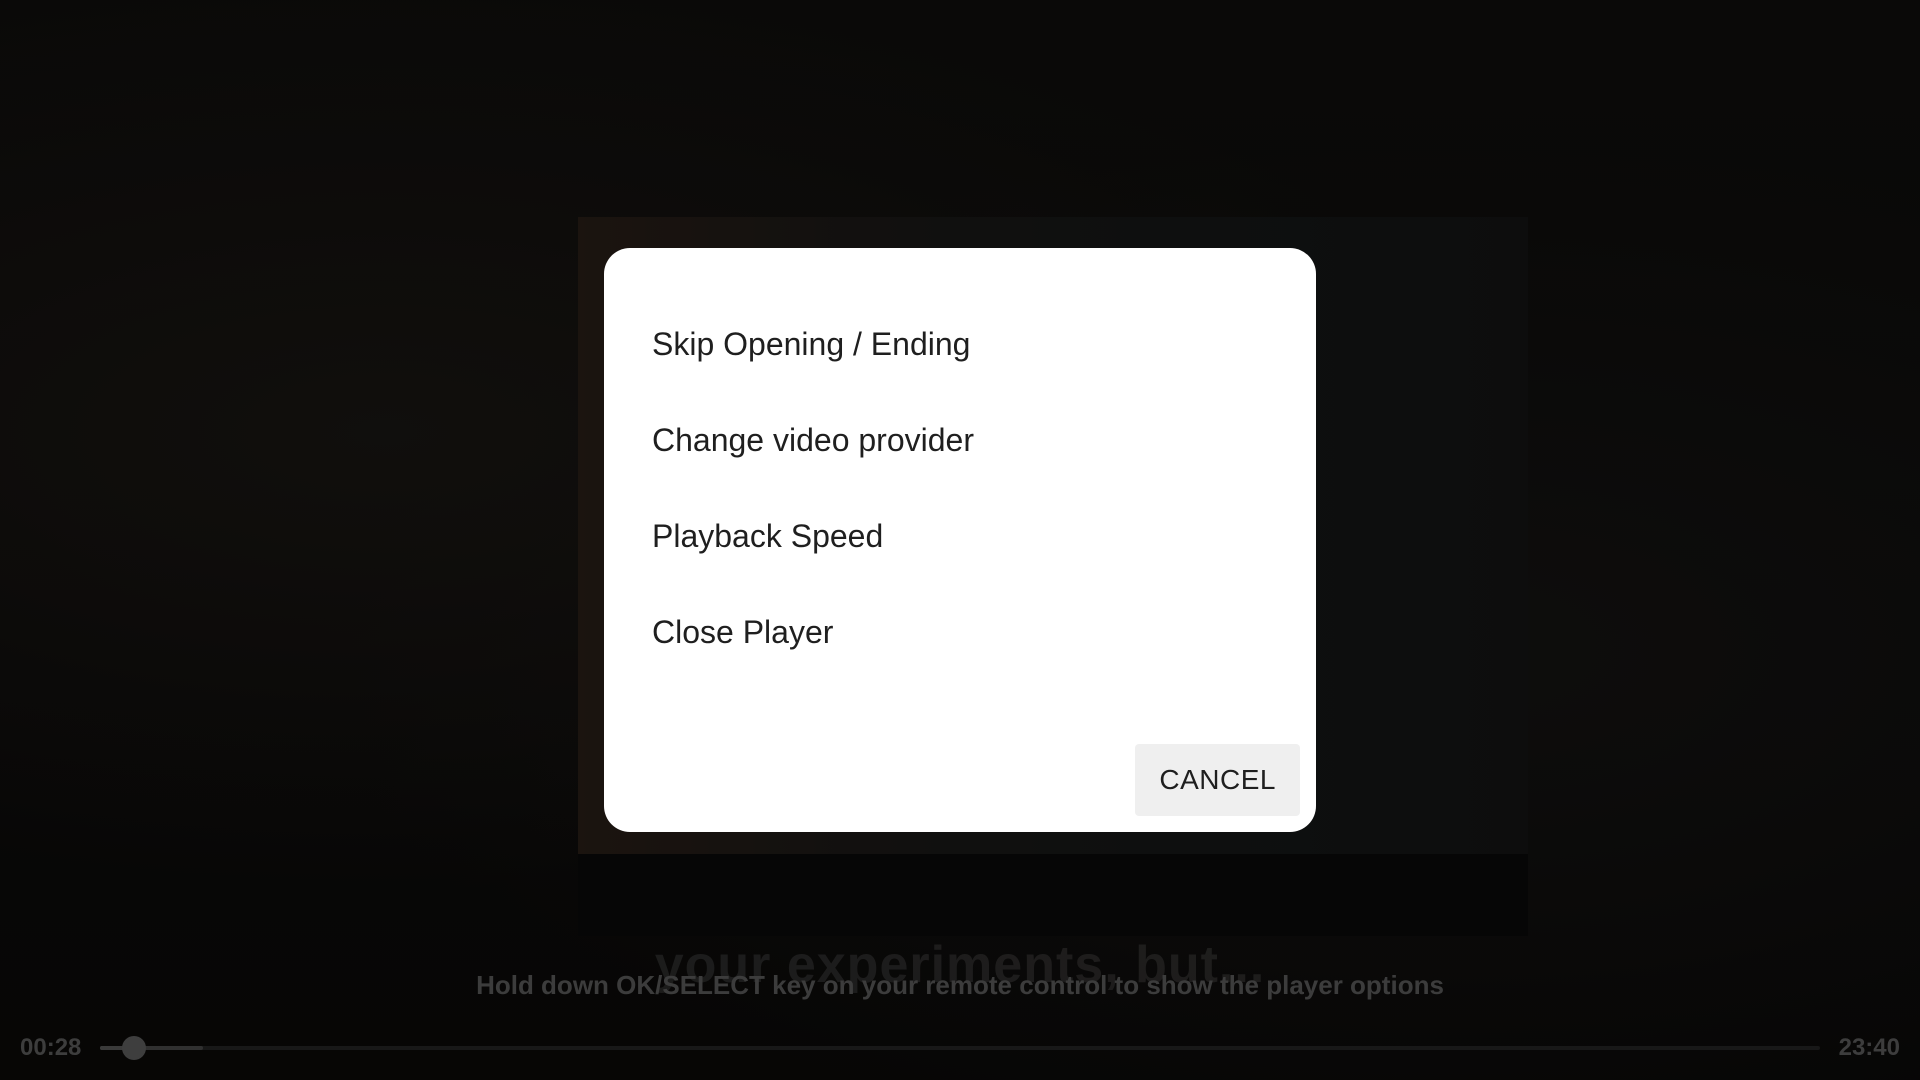  What do you see at coordinates (960, 632) in the screenshot?
I see `option-close-player: Close Player` at bounding box center [960, 632].